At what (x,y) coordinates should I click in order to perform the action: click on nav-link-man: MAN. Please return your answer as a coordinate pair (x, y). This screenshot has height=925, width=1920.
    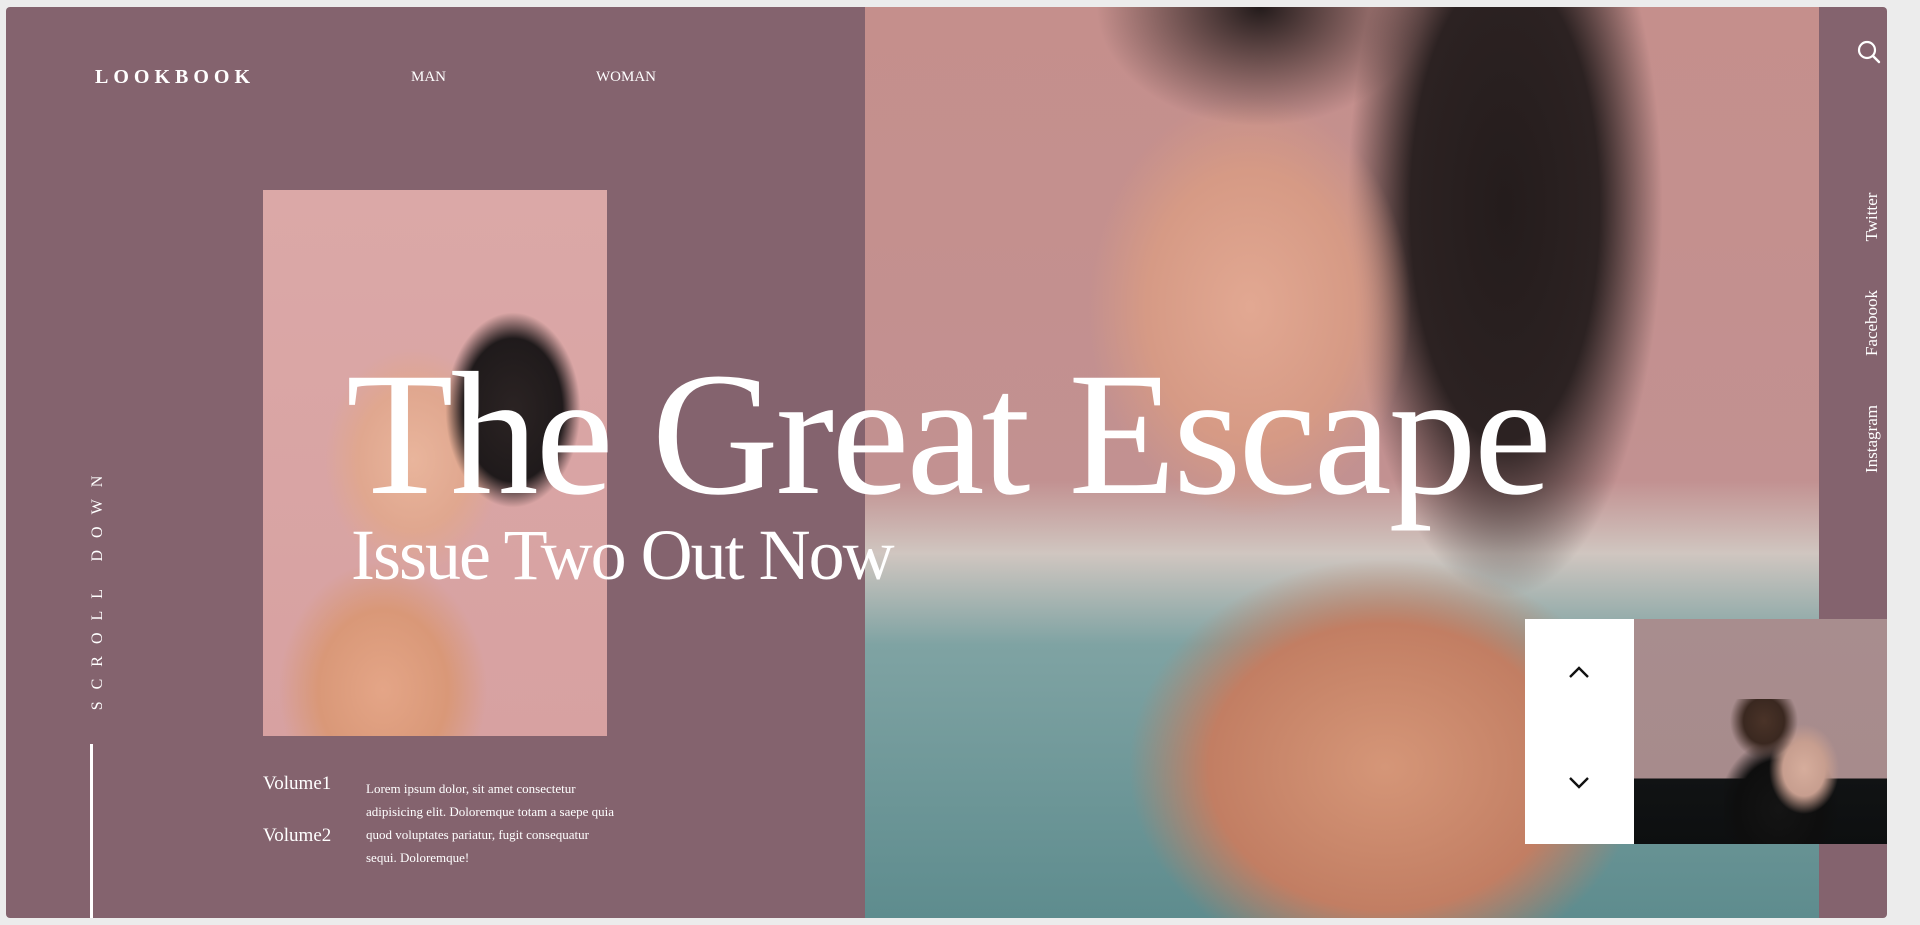
    Looking at the image, I should click on (428, 77).